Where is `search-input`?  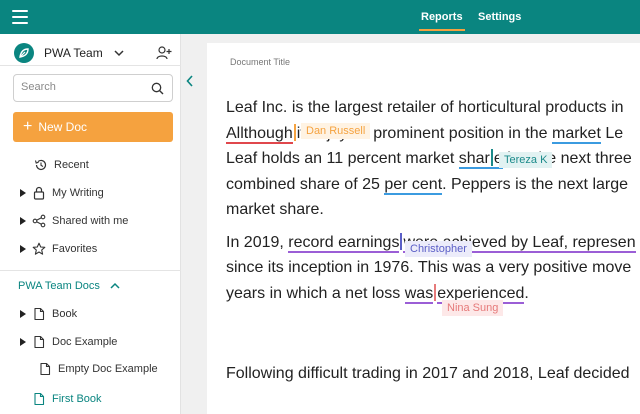 search-input is located at coordinates (81, 87).